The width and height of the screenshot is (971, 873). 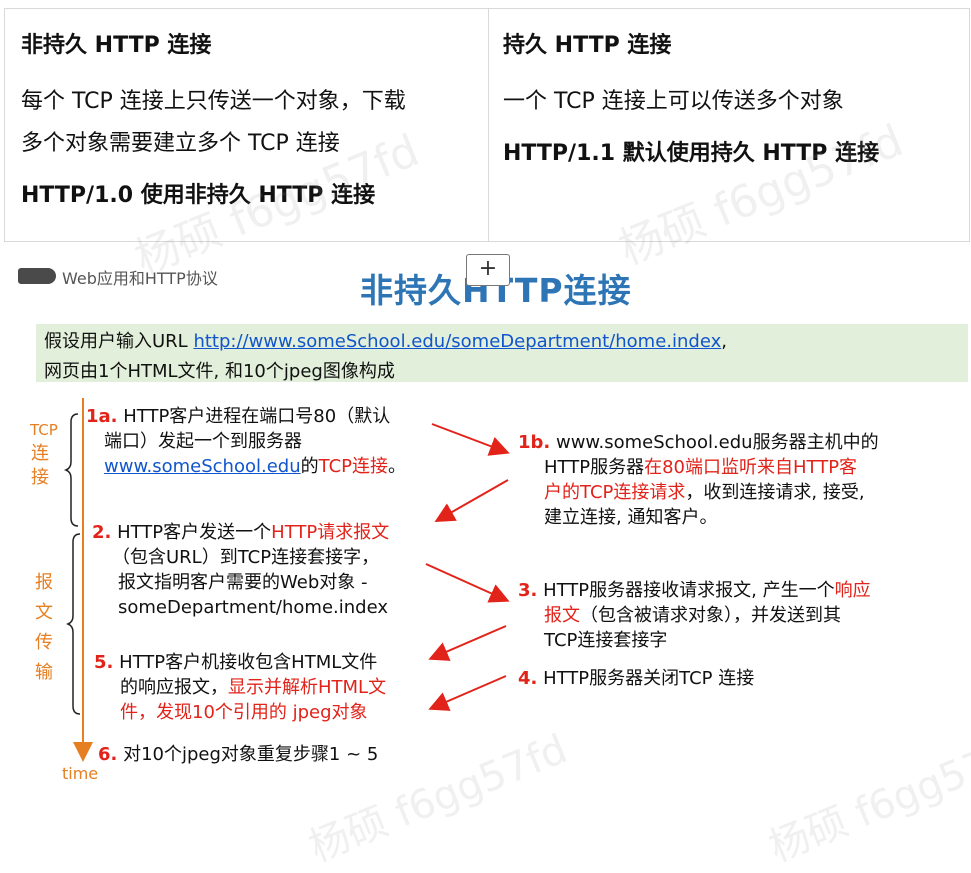 What do you see at coordinates (44, 642) in the screenshot?
I see `msg-label-part: 传` at bounding box center [44, 642].